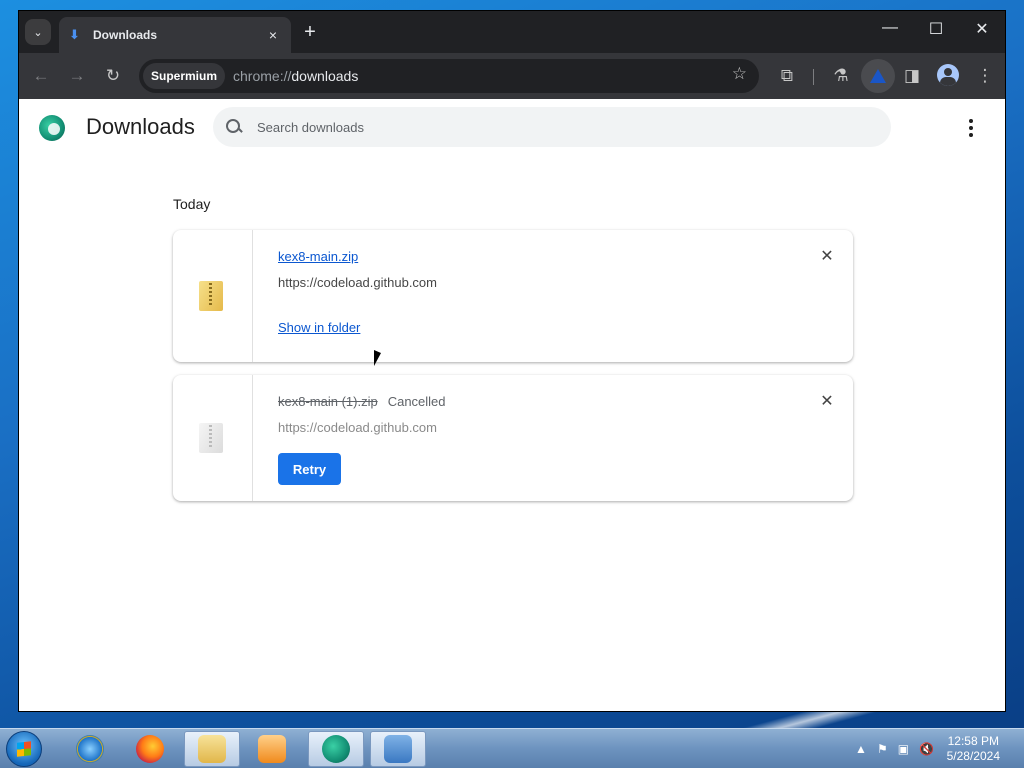 Image resolution: width=1024 pixels, height=768 pixels. What do you see at coordinates (948, 75) in the screenshot?
I see `profile-avatar-icon` at bounding box center [948, 75].